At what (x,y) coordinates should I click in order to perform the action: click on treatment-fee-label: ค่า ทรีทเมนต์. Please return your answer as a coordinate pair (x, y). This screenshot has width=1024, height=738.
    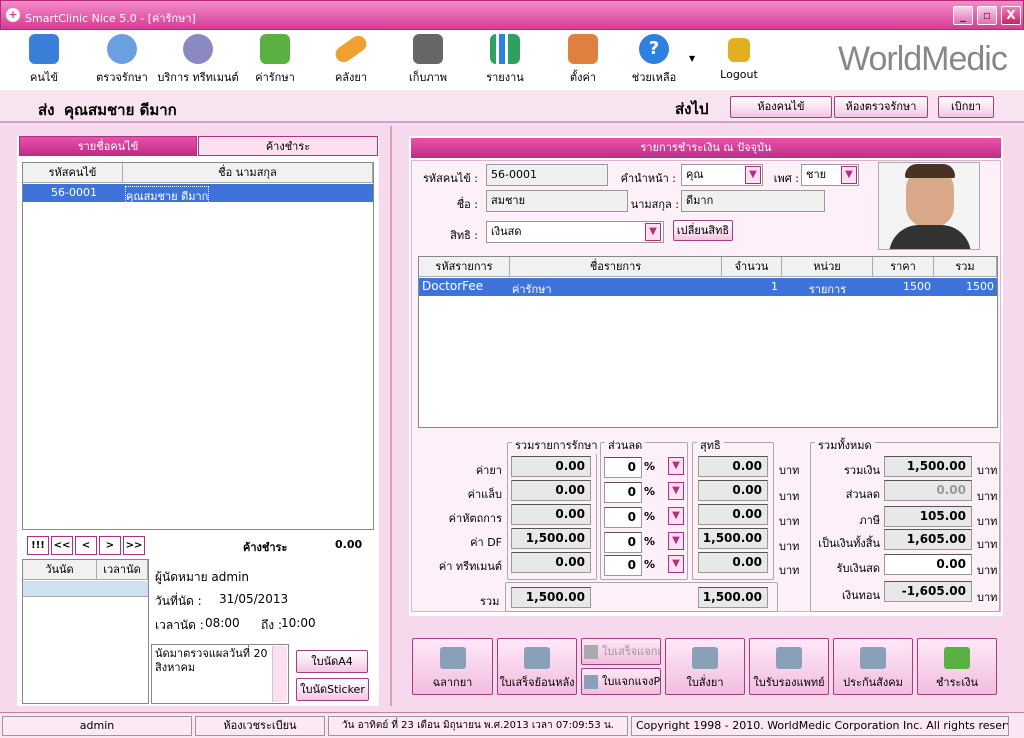
    Looking at the image, I should click on (470, 566).